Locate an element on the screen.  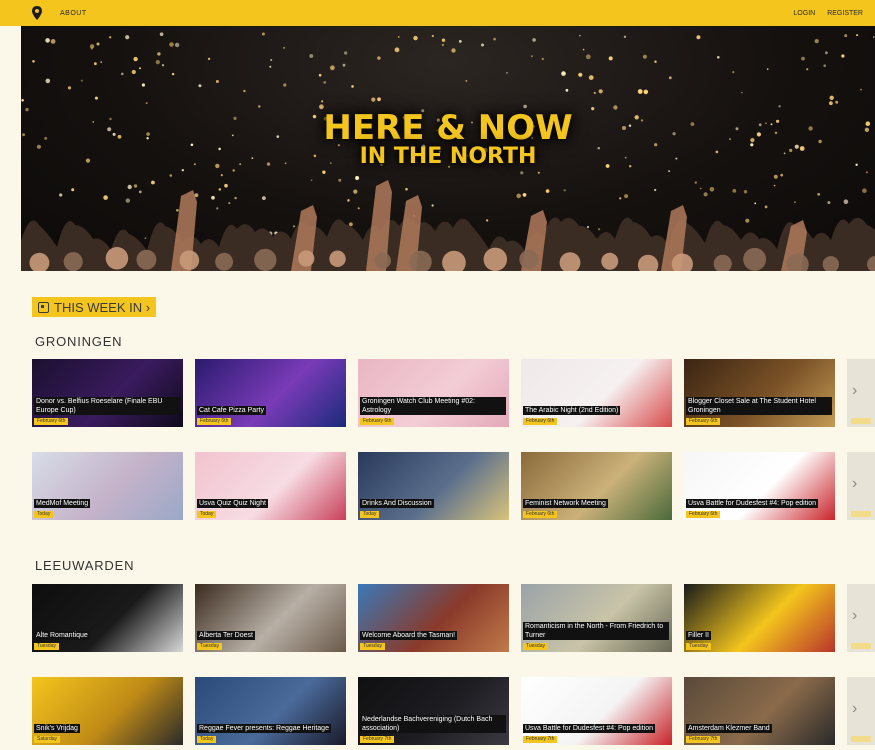
this-week-in-button: THIS WEEK IN › is located at coordinates (94, 307).